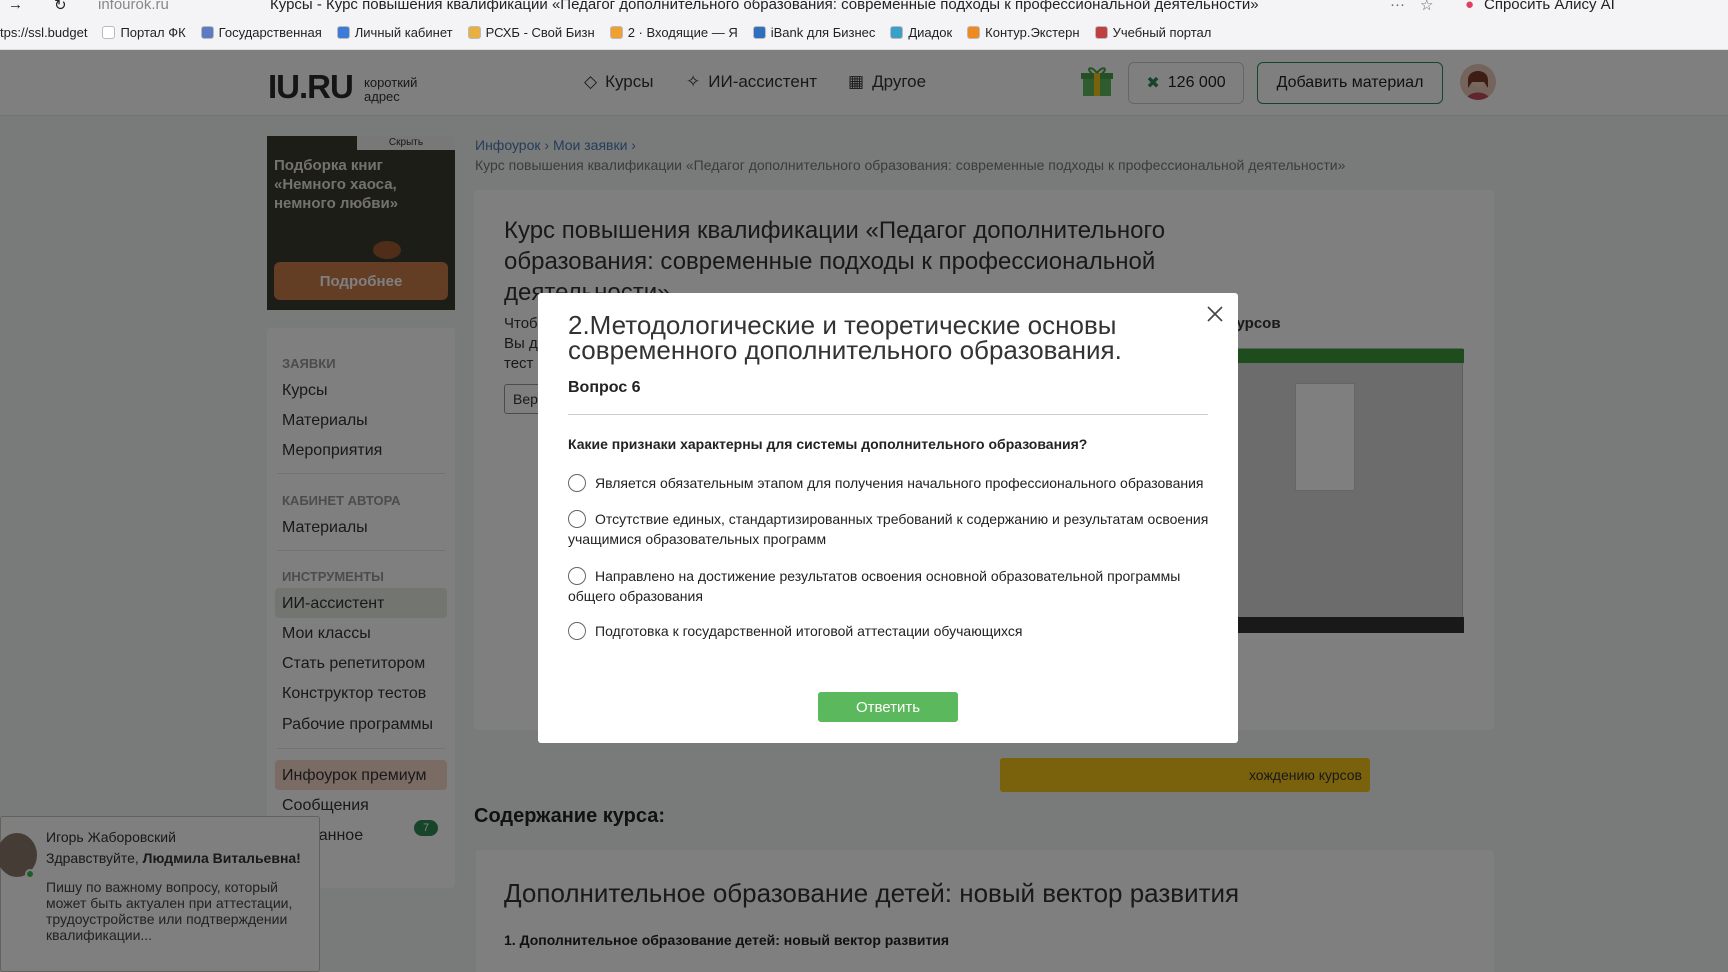 This screenshot has width=1728, height=972. I want to click on bookmark-item: tps://ssl.budget, so click(43, 32).